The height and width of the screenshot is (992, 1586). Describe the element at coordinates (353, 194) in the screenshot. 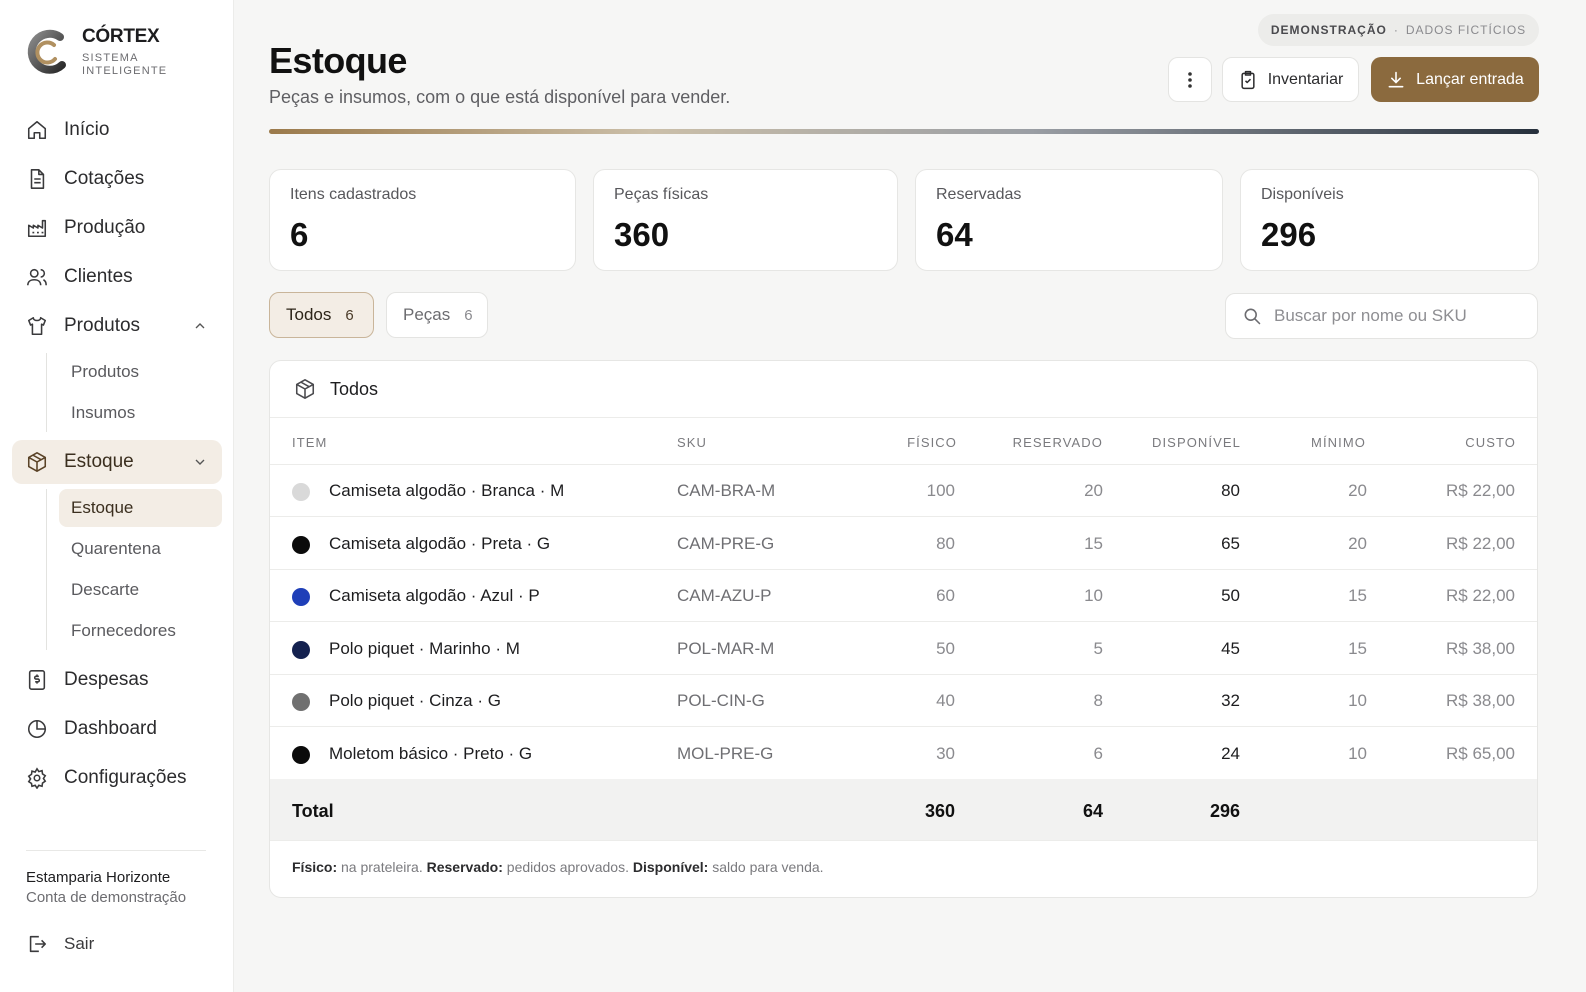

I see `stat-label: Itens cadastrados` at that location.